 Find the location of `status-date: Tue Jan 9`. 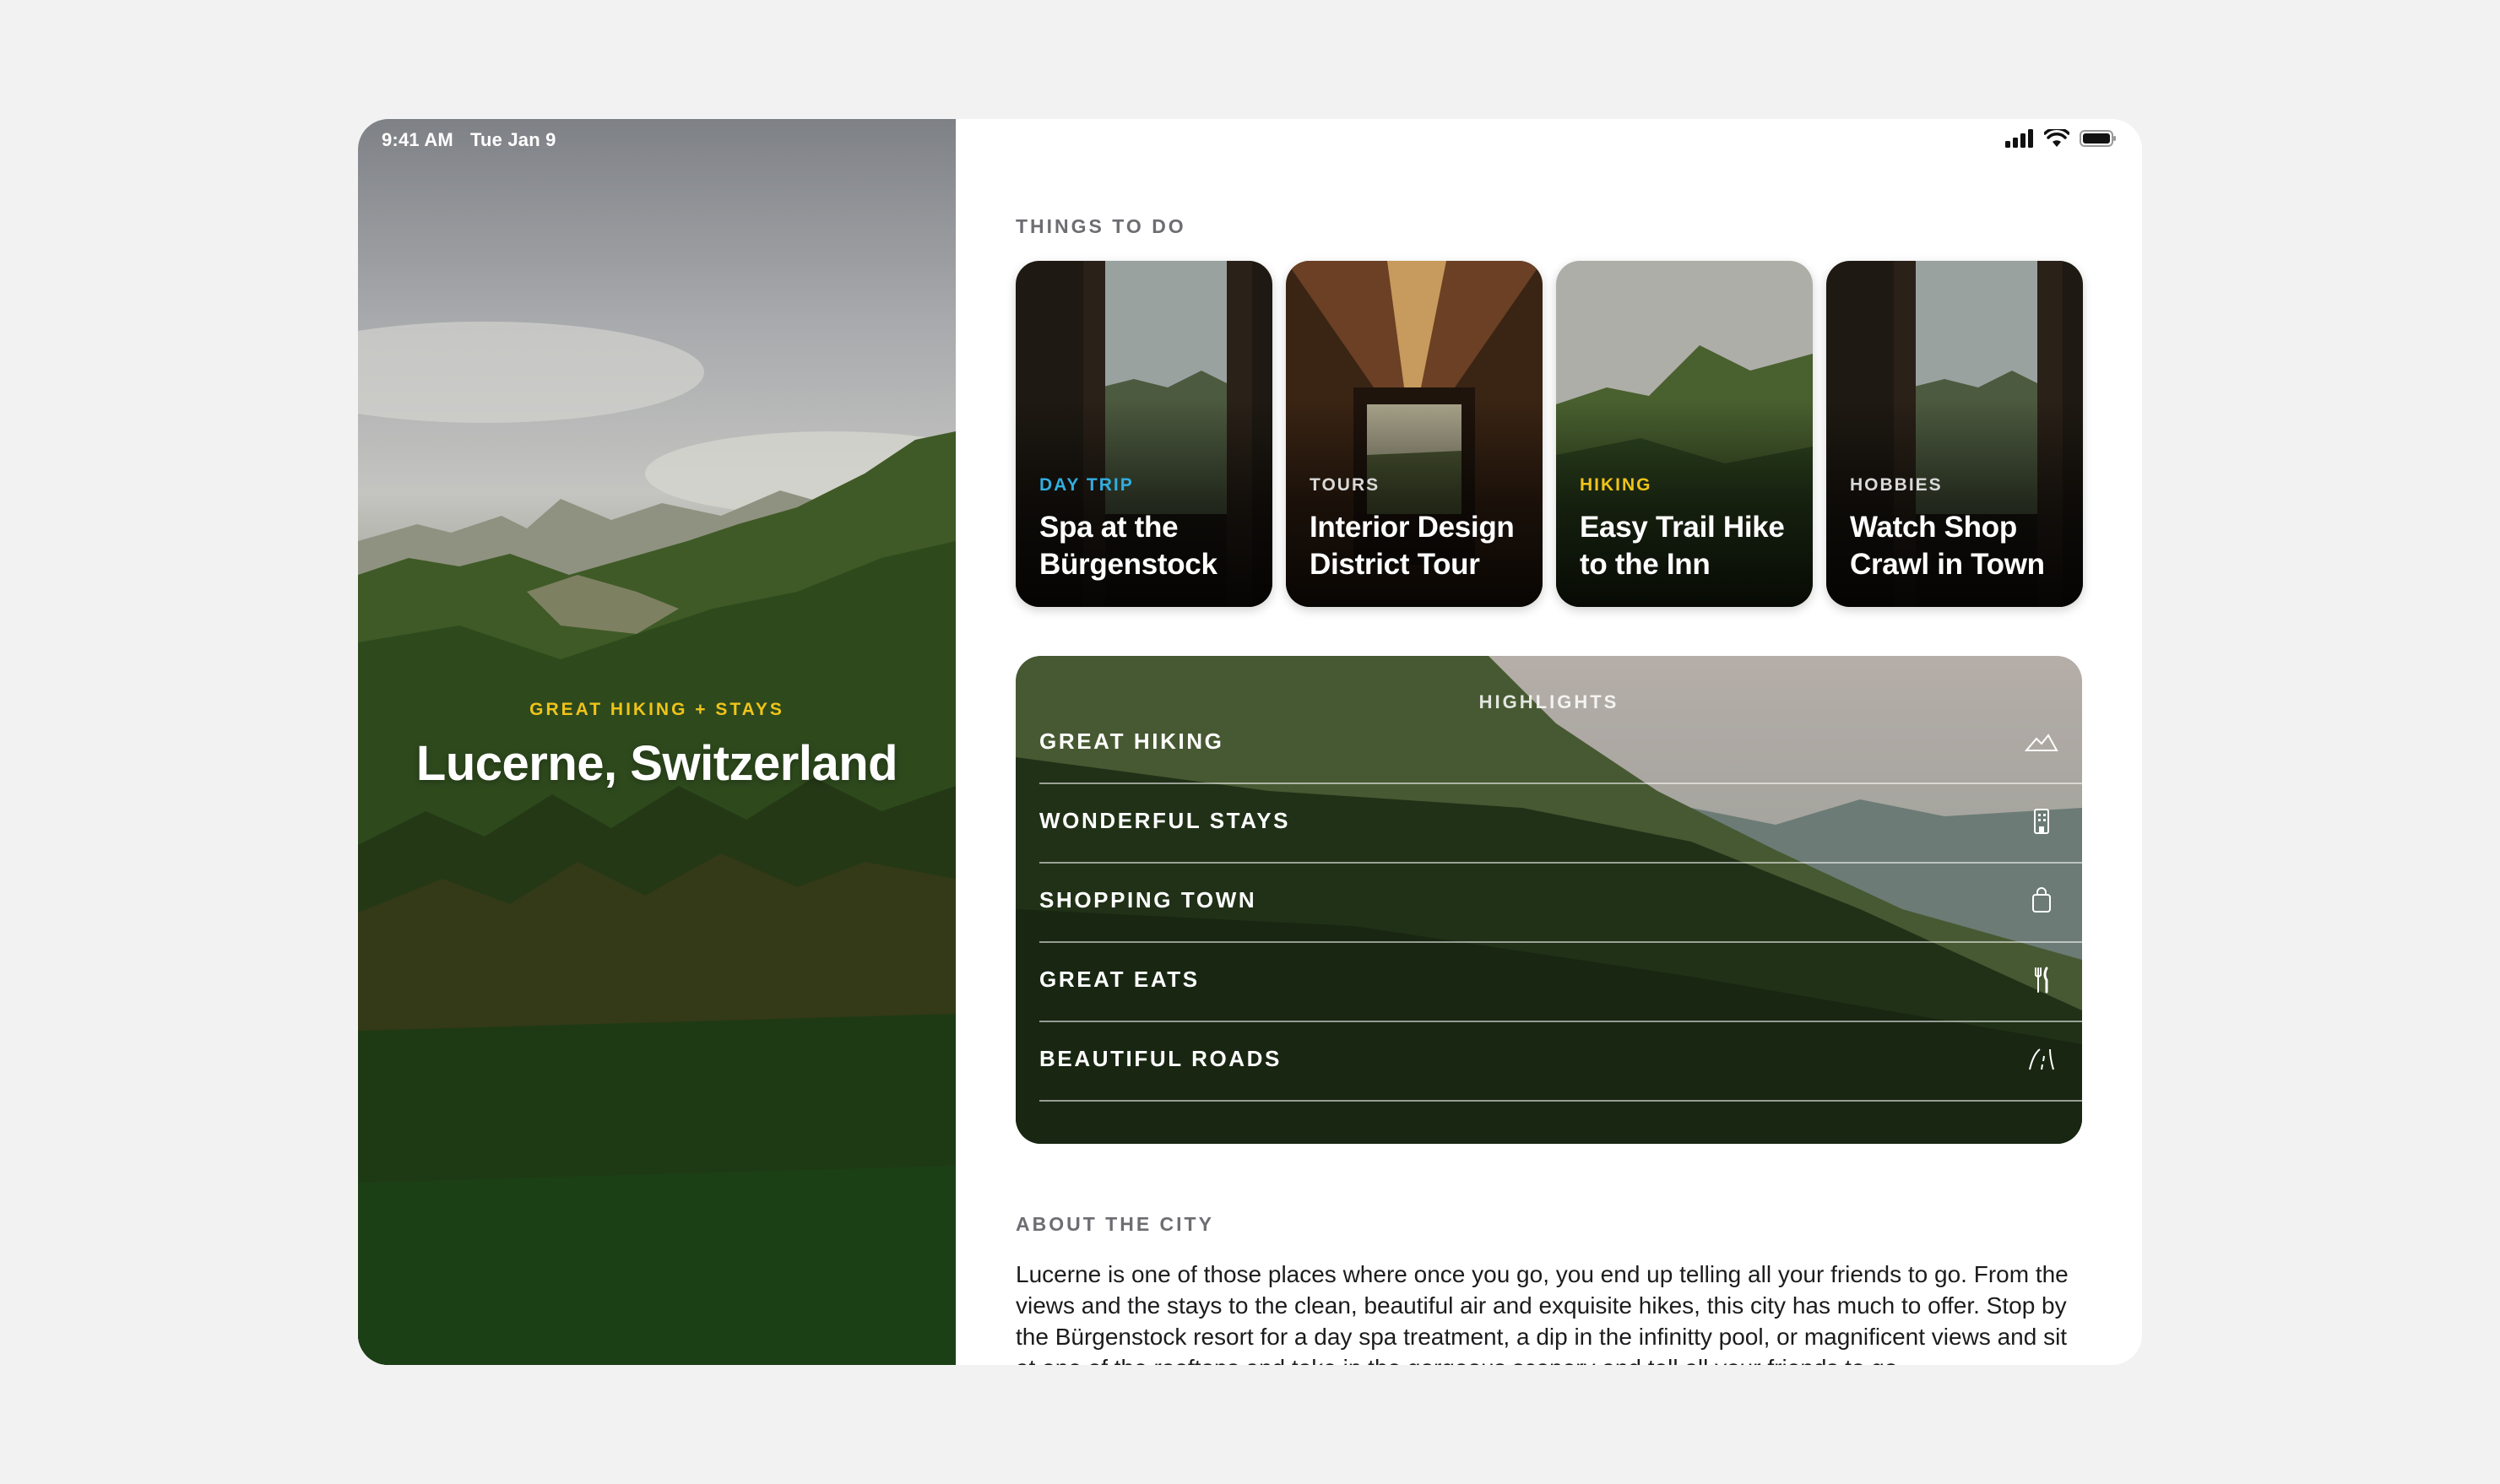

status-date: Tue Jan 9 is located at coordinates (512, 139).